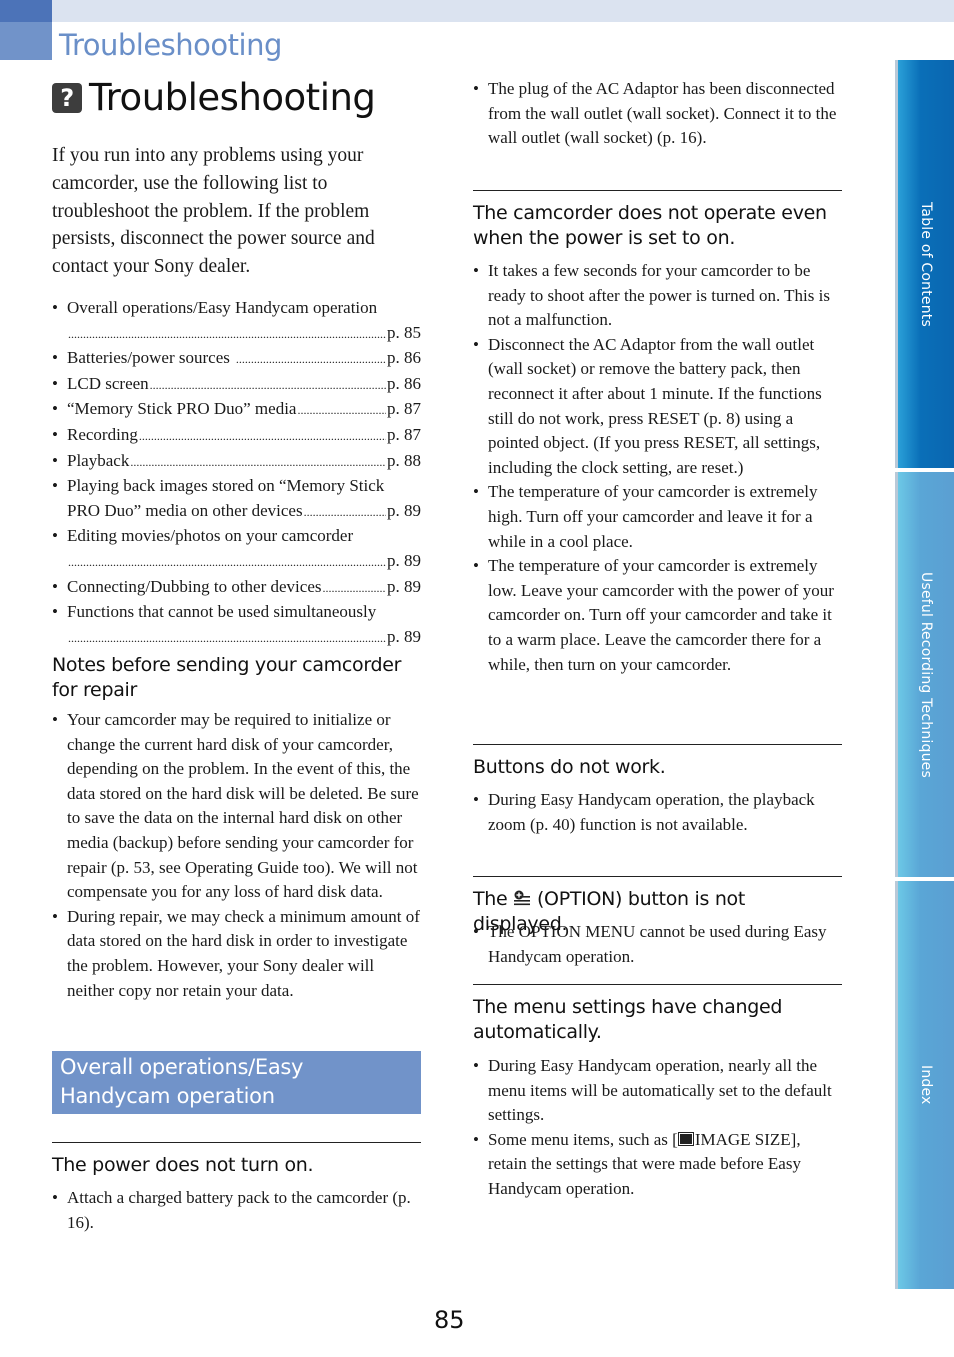 This screenshot has width=954, height=1357. Describe the element at coordinates (232, 97) in the screenshot. I see `page-title-text: Troubleshooting` at that location.